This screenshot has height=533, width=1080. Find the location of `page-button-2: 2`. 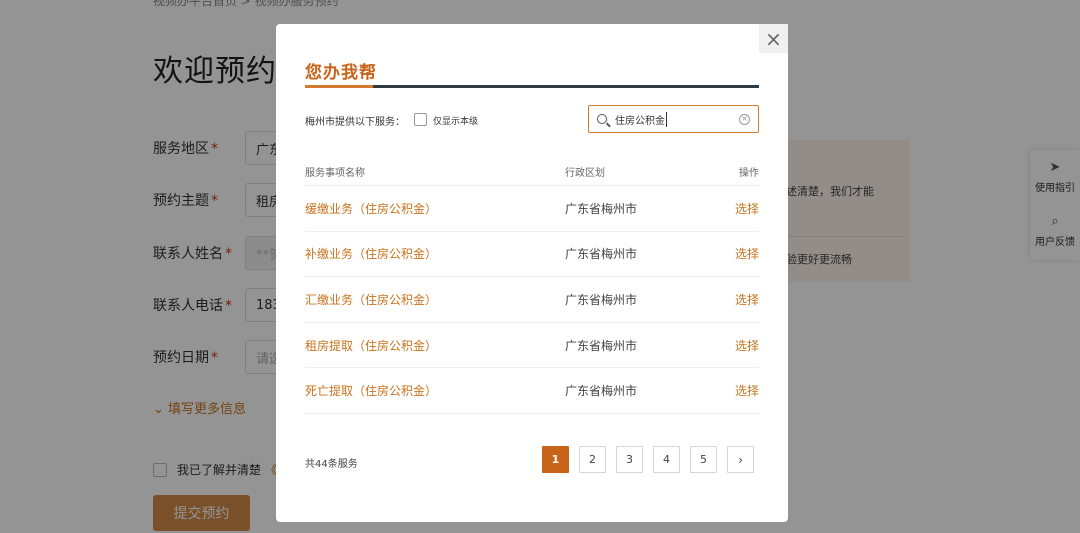

page-button-2: 2 is located at coordinates (592, 459).